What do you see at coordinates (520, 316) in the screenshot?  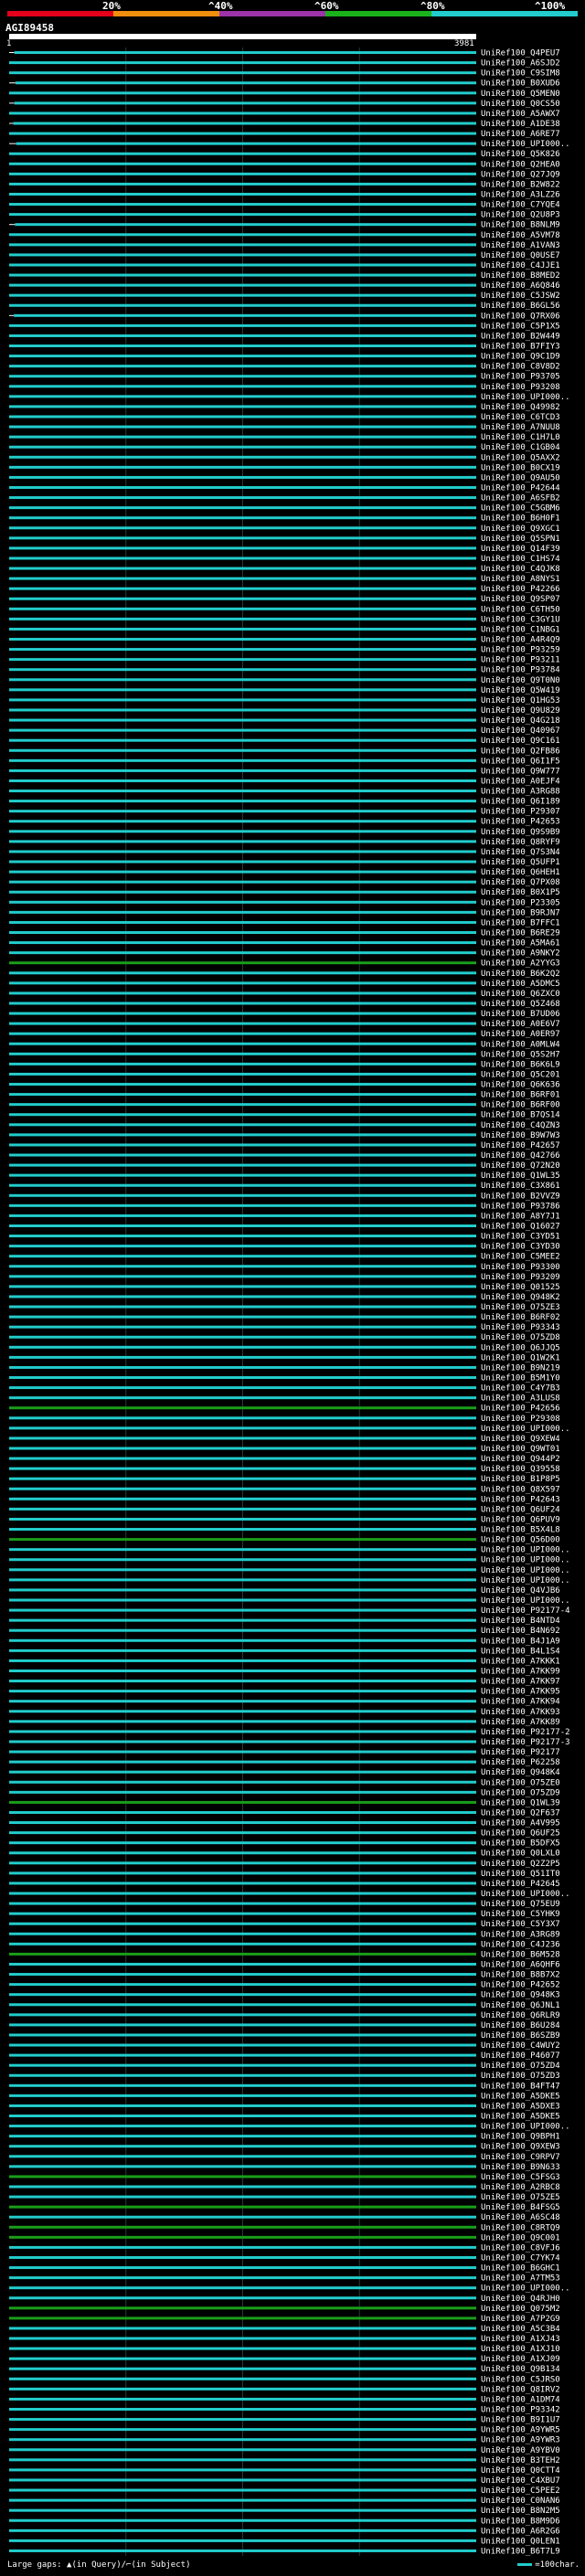 I see `hit-label: UniRef100_Q7RX06` at bounding box center [520, 316].